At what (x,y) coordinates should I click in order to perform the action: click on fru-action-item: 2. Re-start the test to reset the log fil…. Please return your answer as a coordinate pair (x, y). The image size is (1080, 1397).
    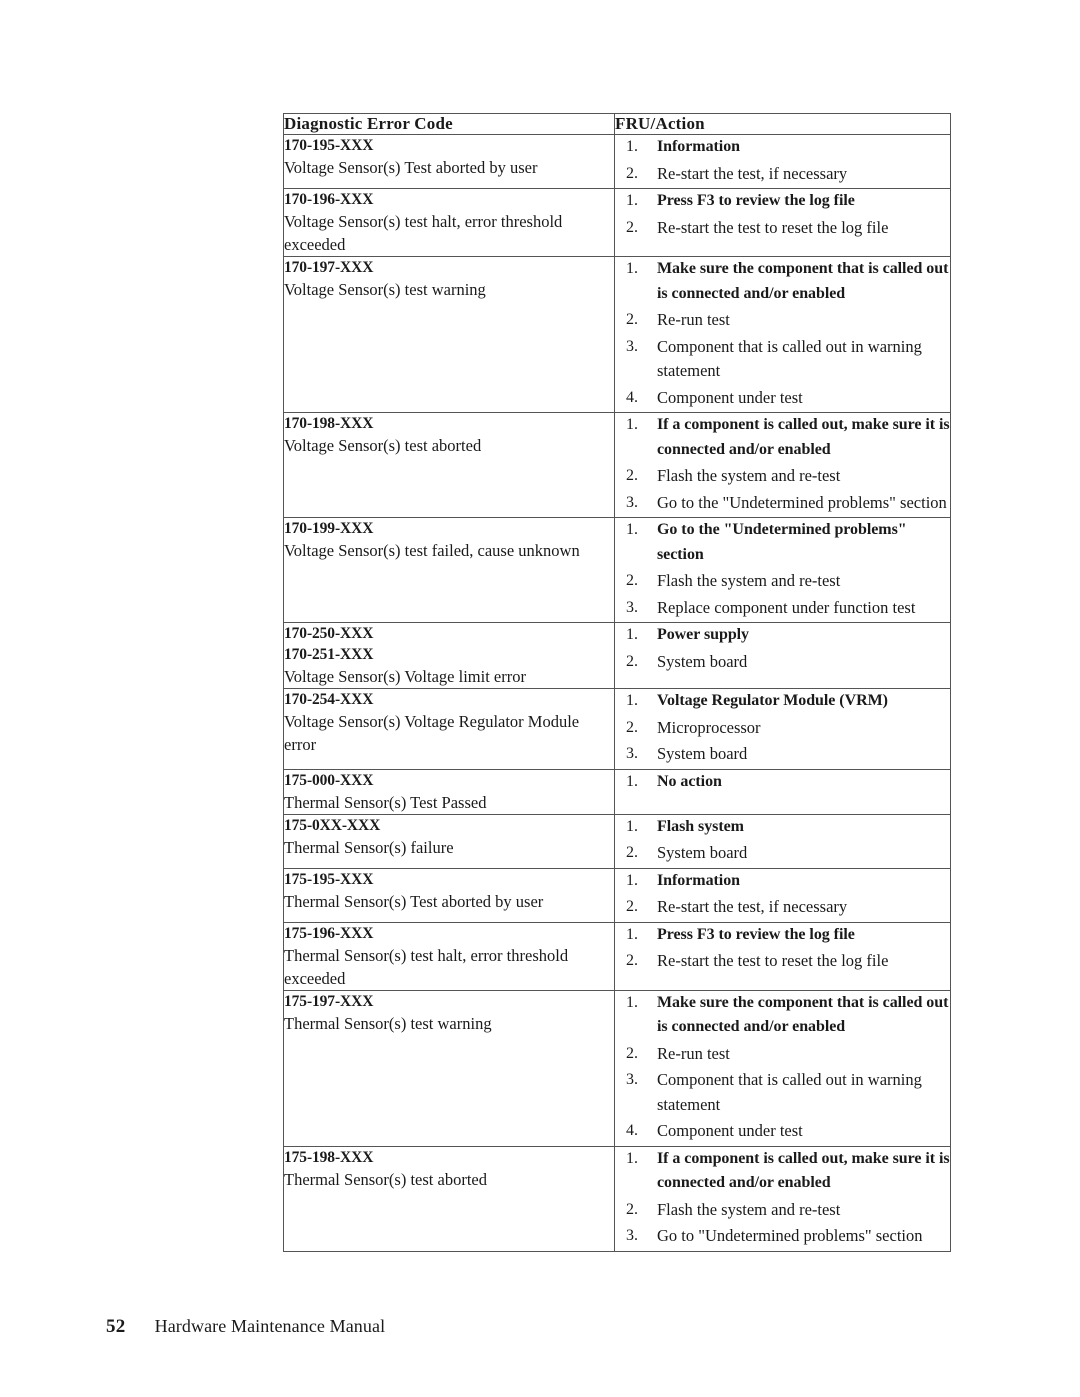
    Looking at the image, I should click on (782, 961).